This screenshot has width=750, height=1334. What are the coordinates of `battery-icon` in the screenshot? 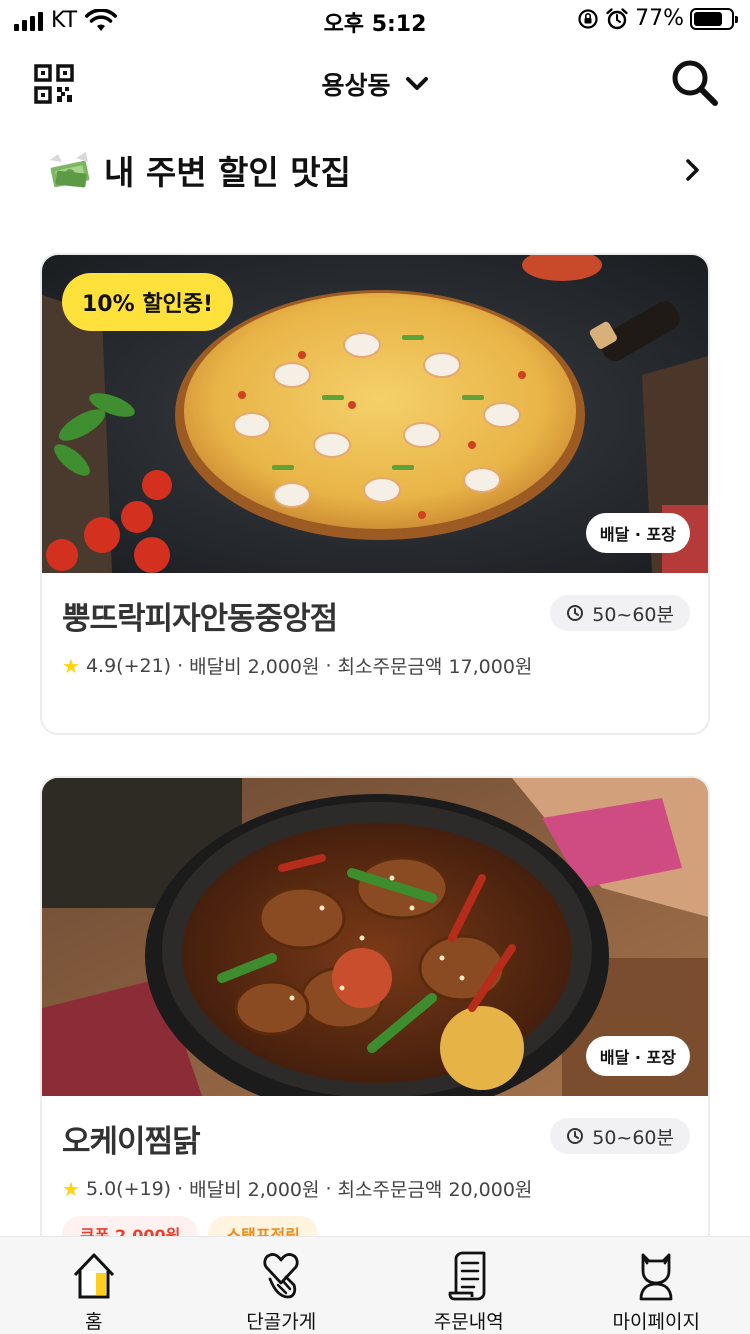 It's located at (714, 18).